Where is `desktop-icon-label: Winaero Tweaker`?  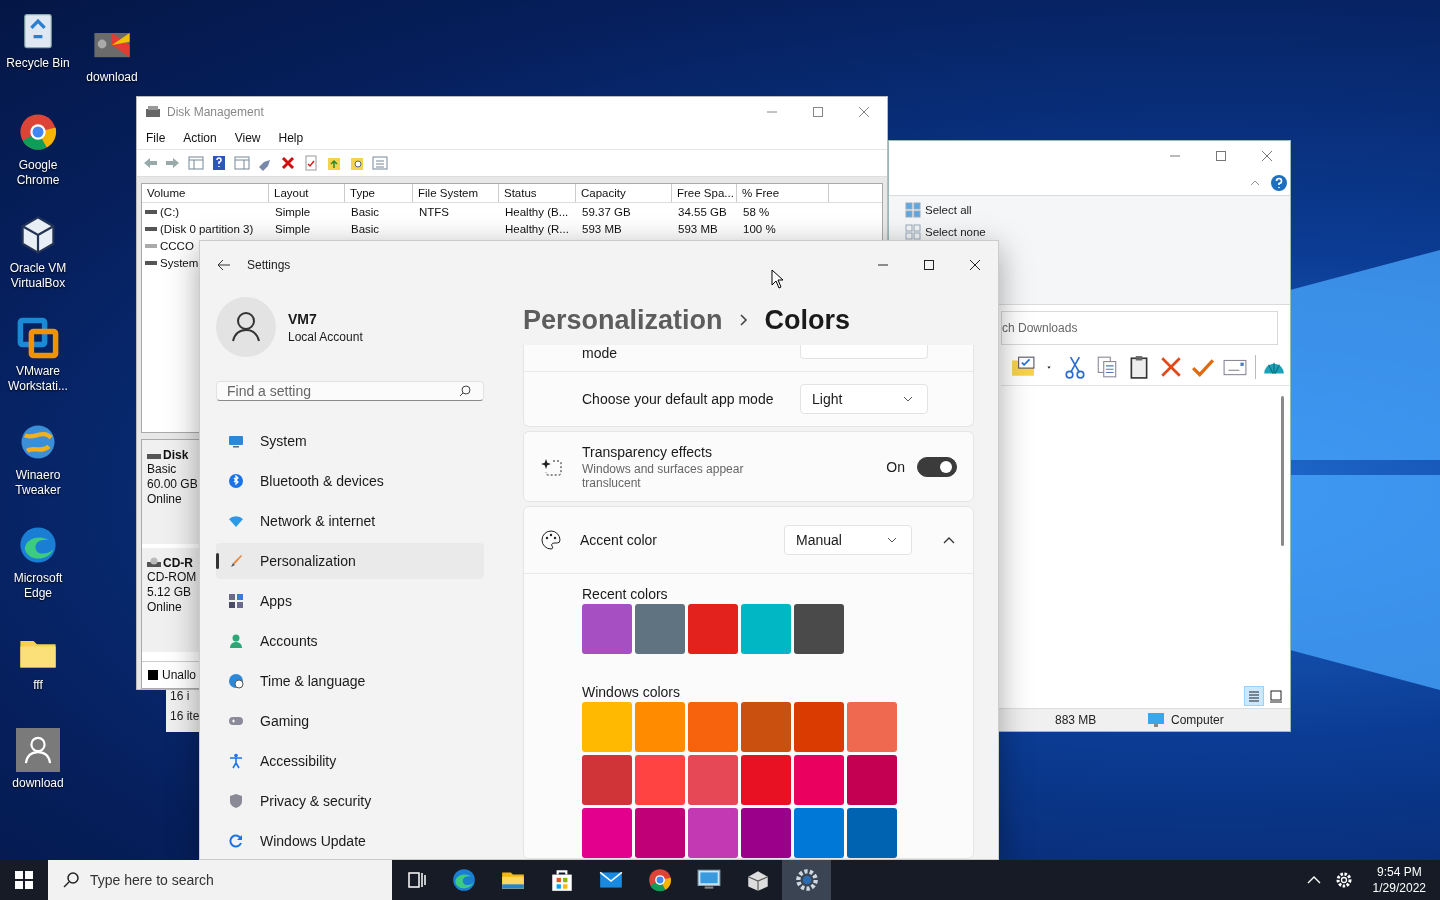 desktop-icon-label: Winaero Tweaker is located at coordinates (38, 483).